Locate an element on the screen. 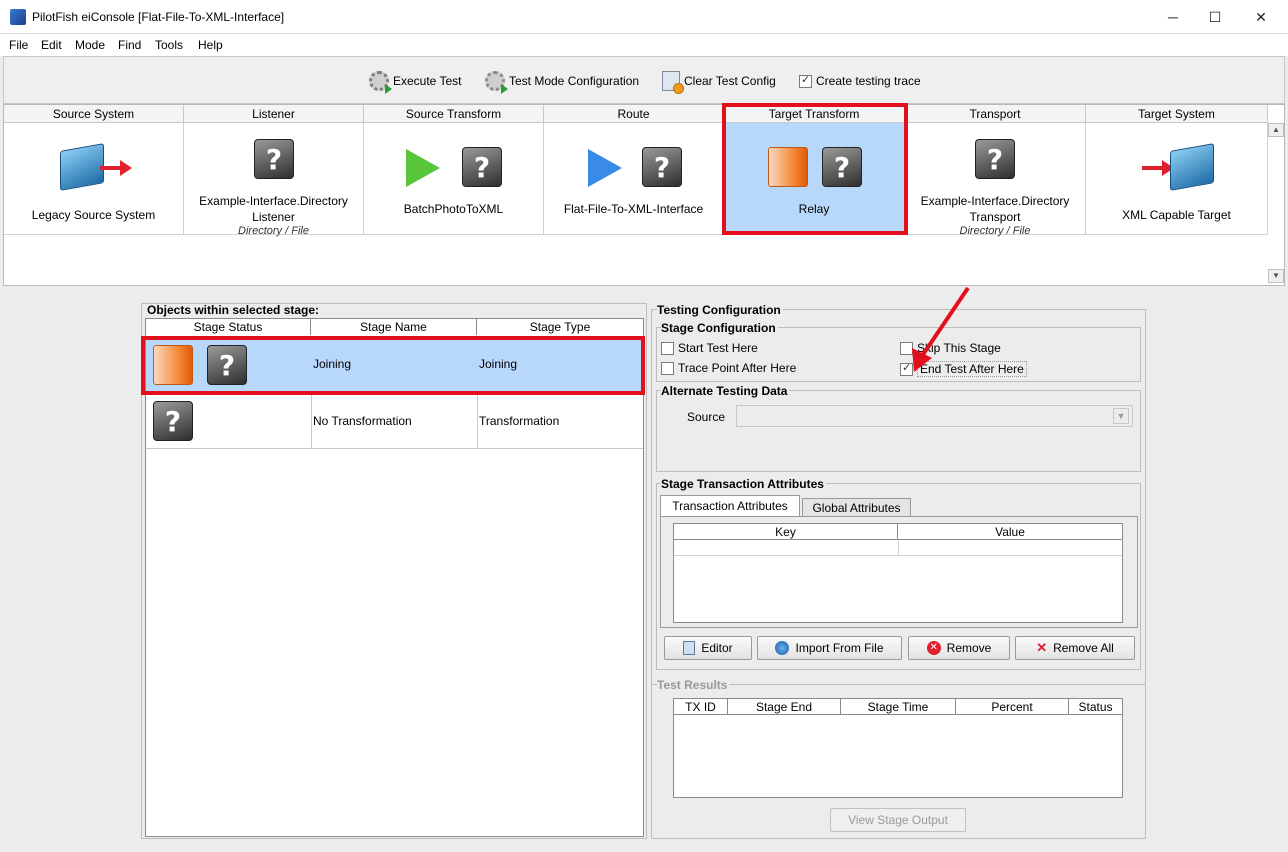 The image size is (1288, 852). test-mode-config-button: Test Mode Configuration is located at coordinates (562, 82).